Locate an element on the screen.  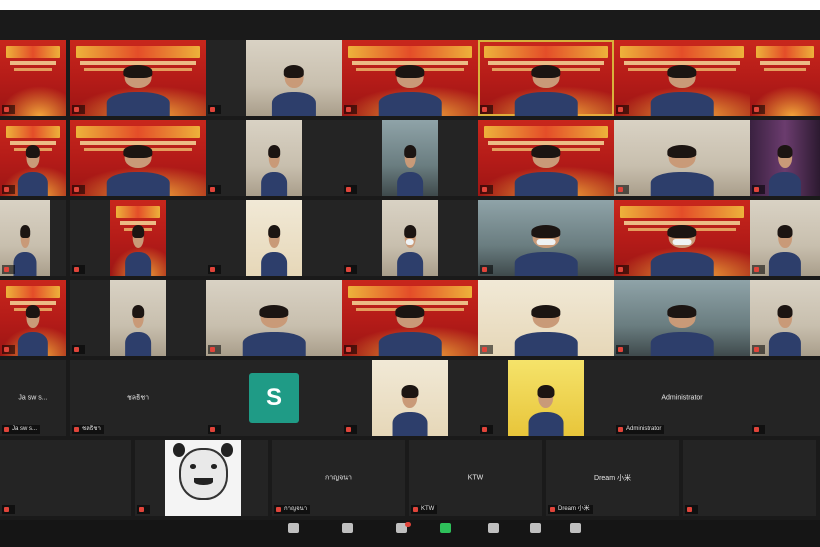
meeting-toolbar is located at coordinates (410, 533).